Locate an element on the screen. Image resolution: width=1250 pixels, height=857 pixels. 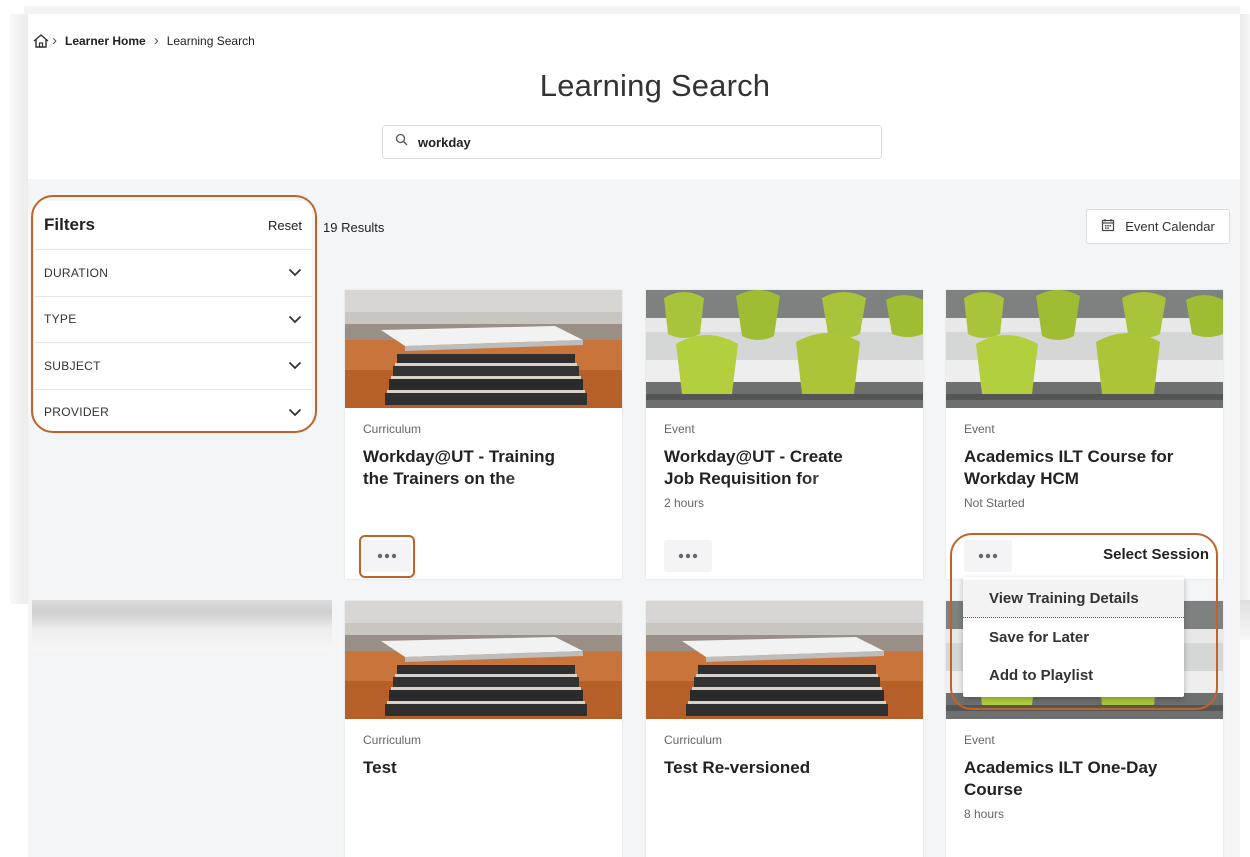
filter-label: PROVIDER is located at coordinates (77, 412).